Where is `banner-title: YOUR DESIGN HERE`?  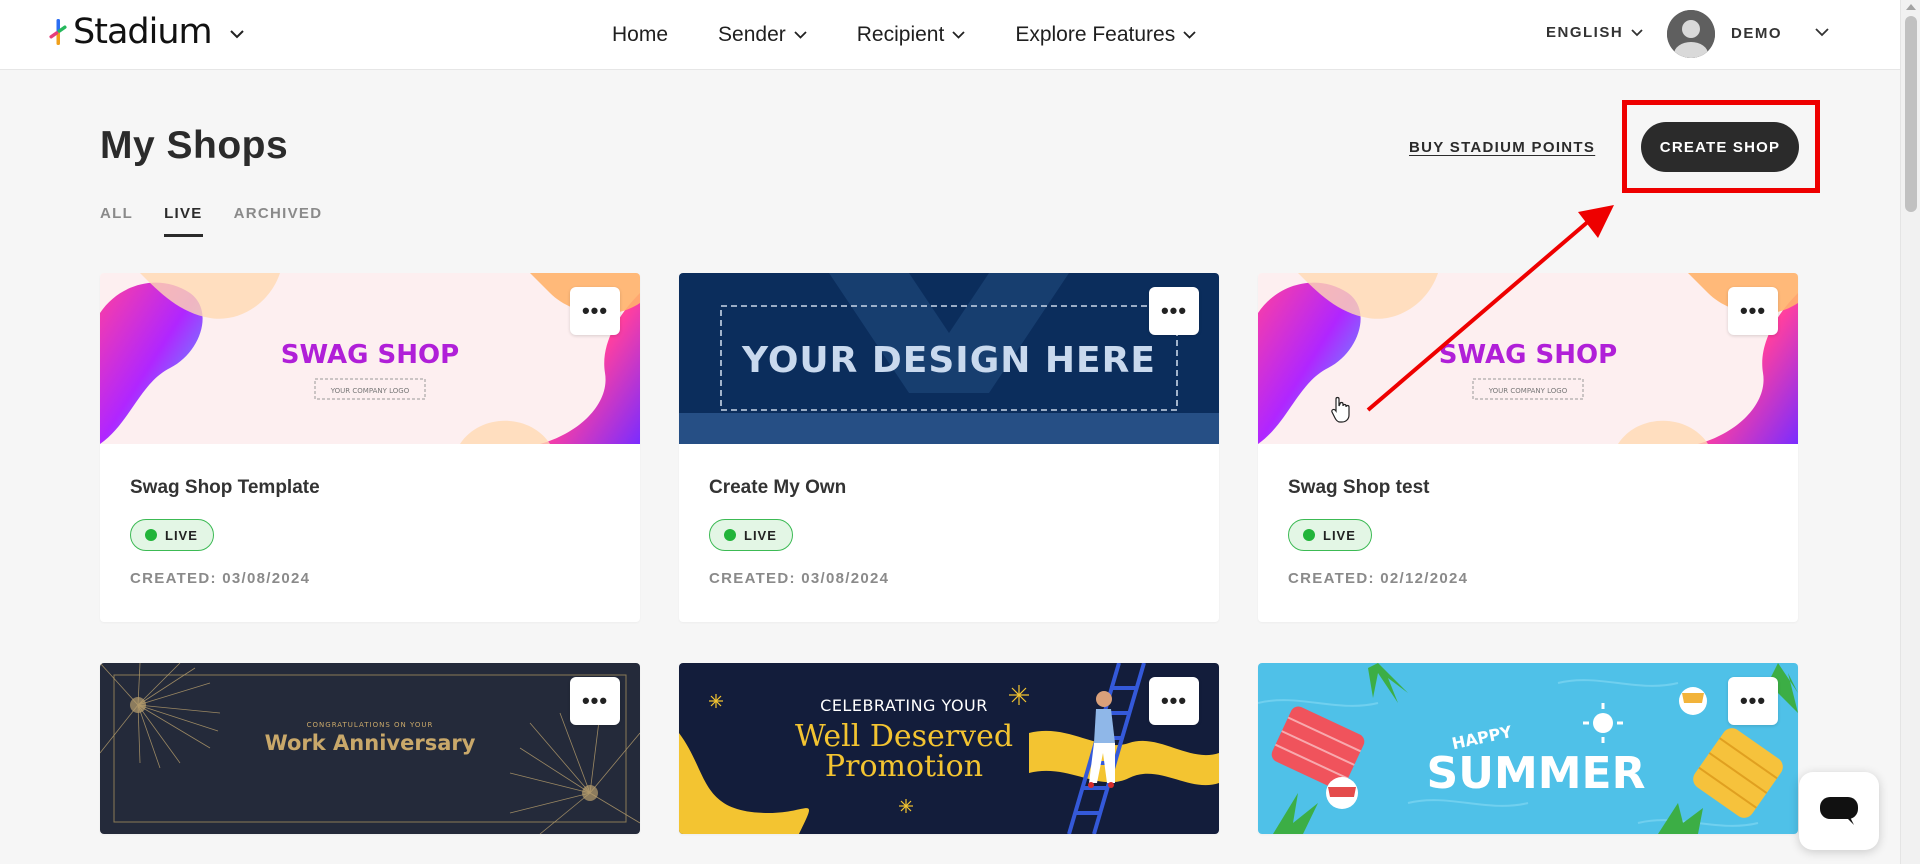 banner-title: YOUR DESIGN HERE is located at coordinates (948, 360).